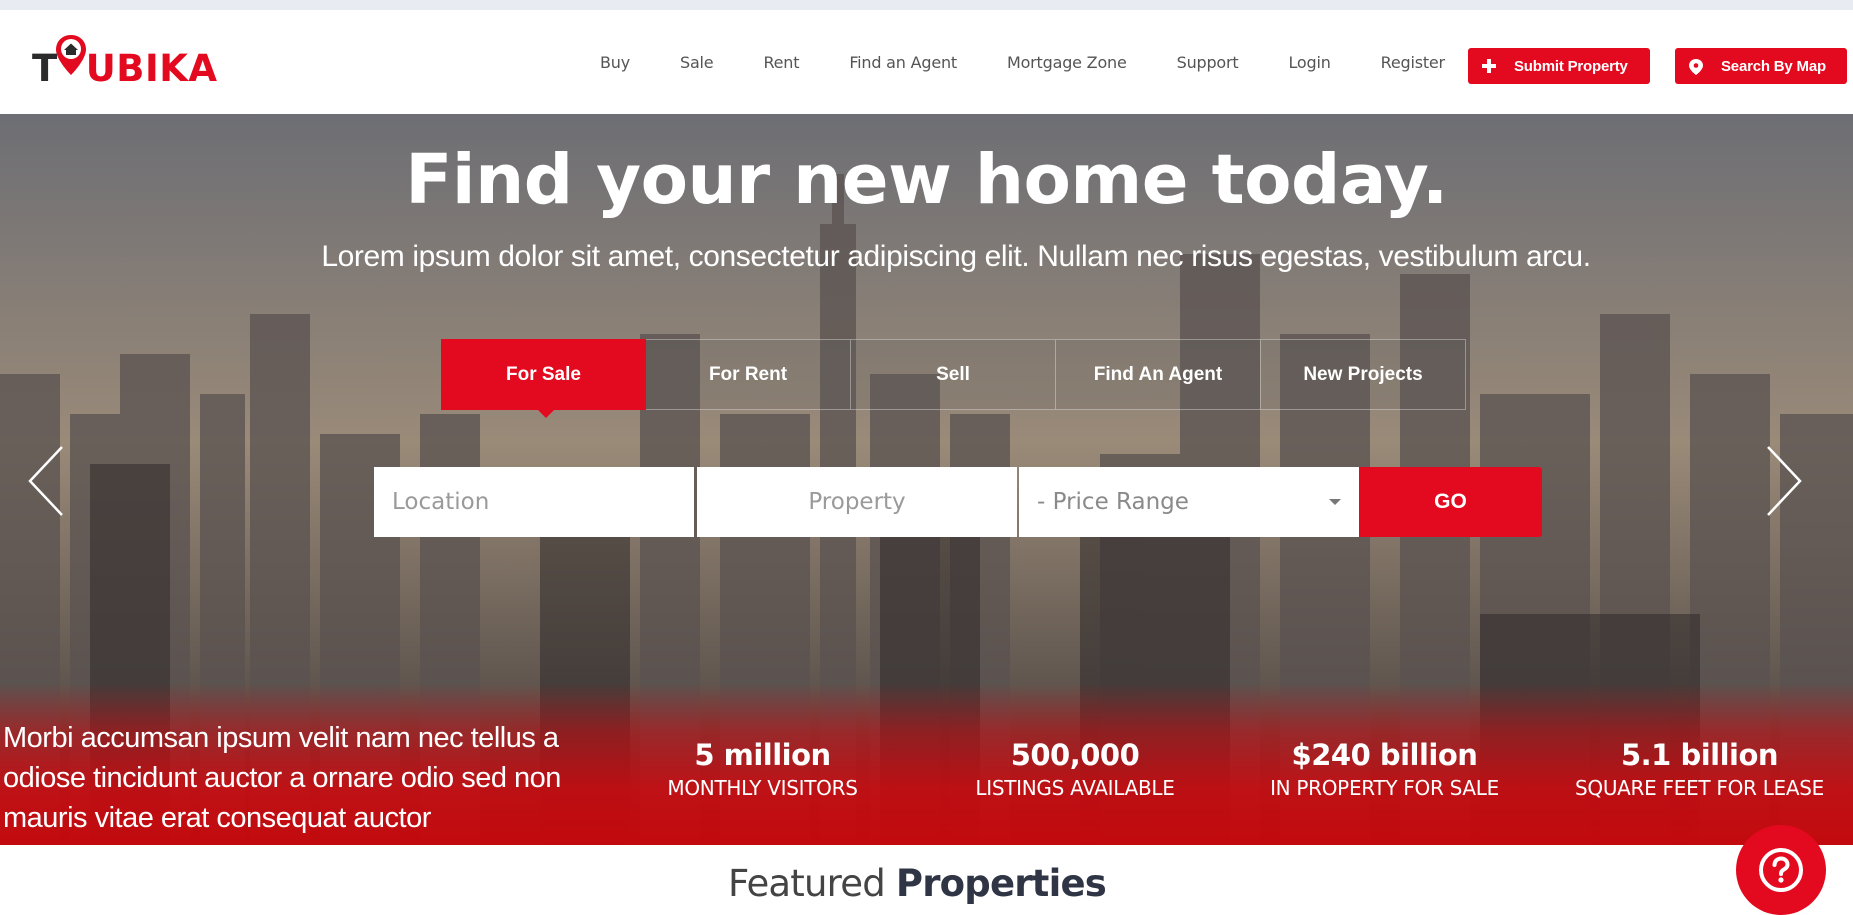  I want to click on chevron-left-icon, so click(45, 481).